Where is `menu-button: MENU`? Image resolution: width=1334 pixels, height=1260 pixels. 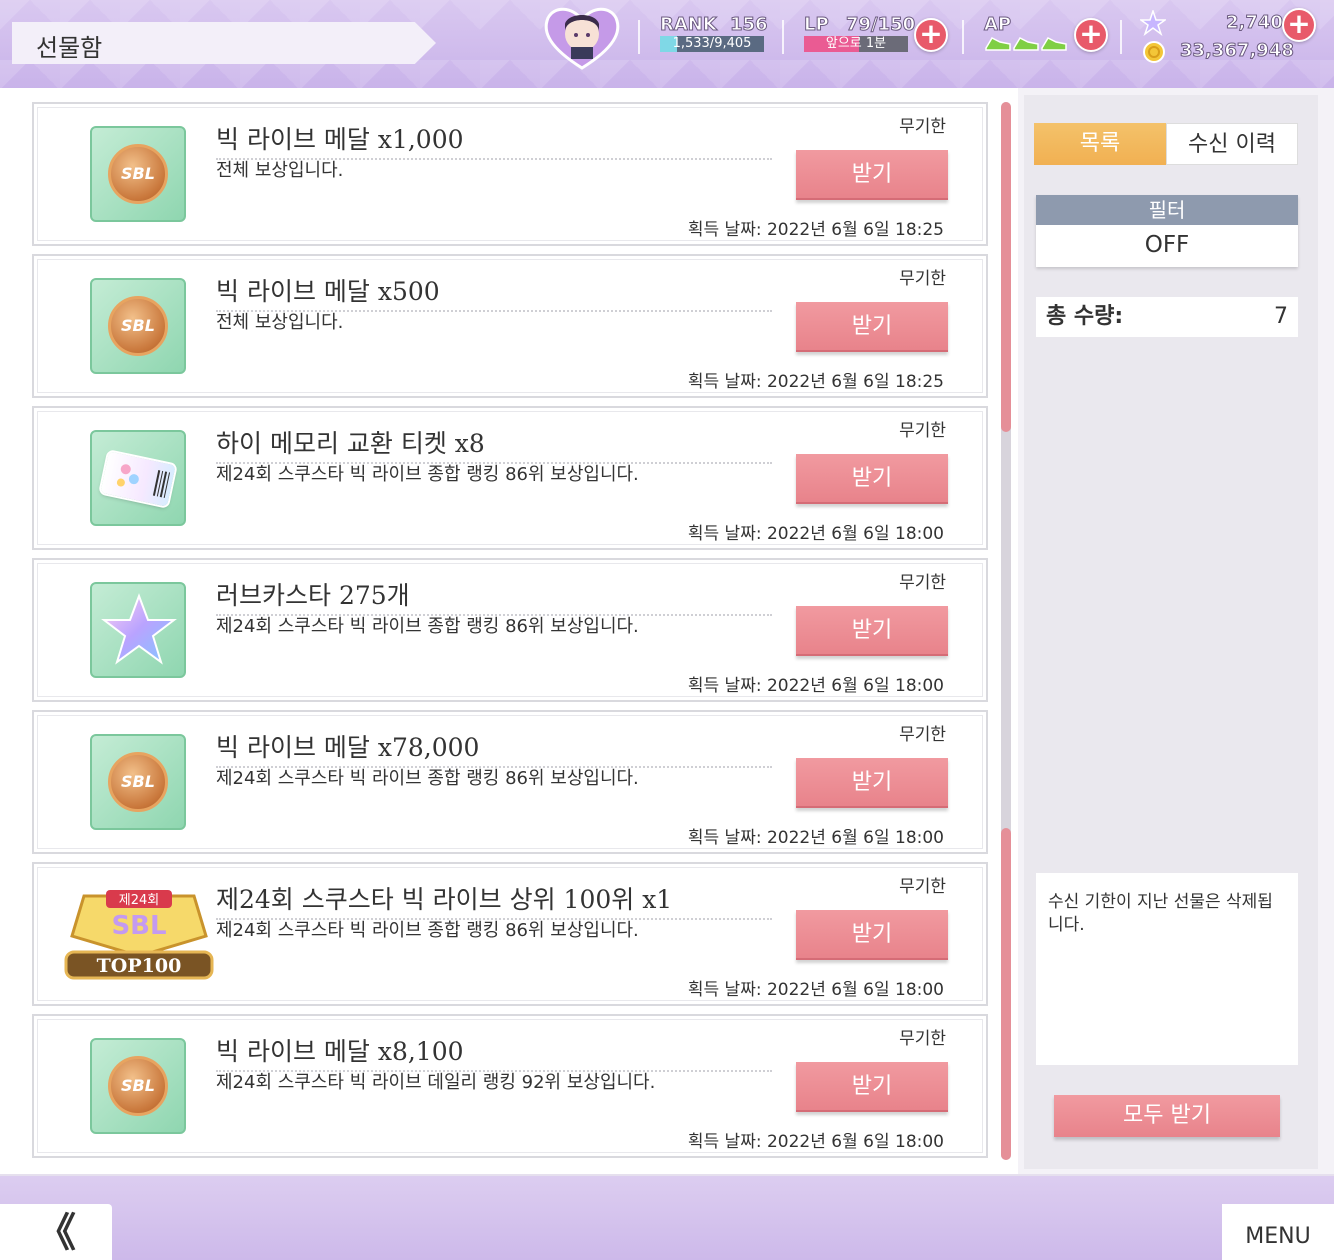
menu-button: MENU is located at coordinates (1278, 1232).